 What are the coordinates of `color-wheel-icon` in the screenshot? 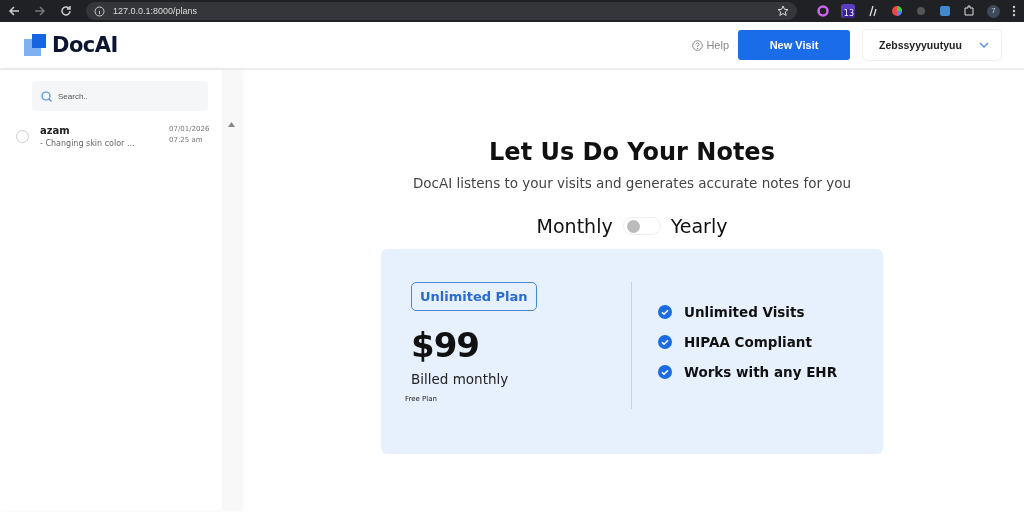 It's located at (897, 11).